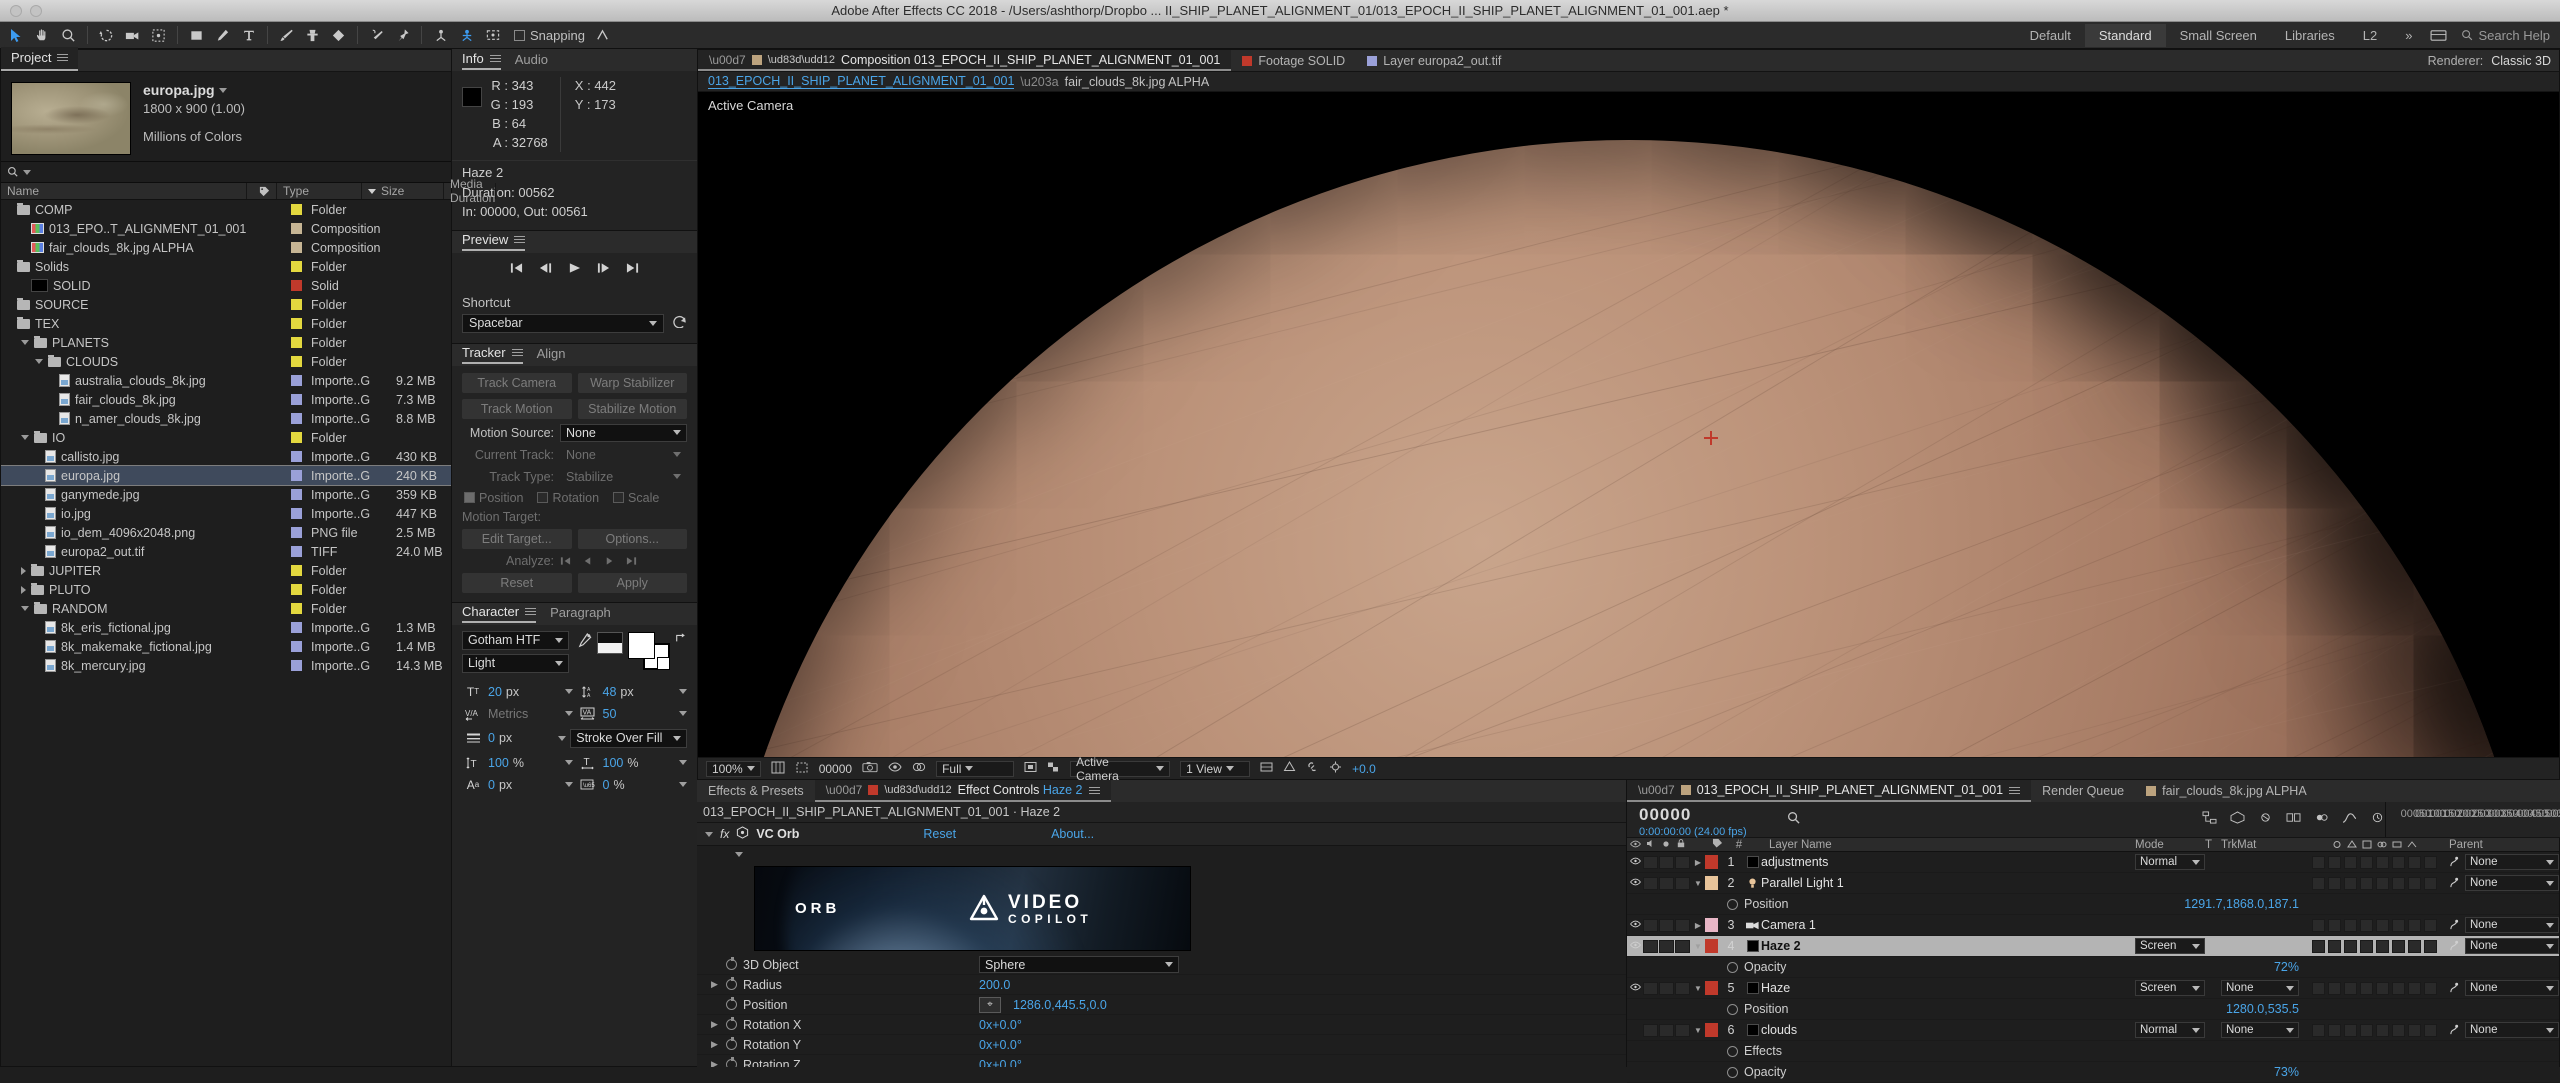 This screenshot has width=2560, height=1083. What do you see at coordinates (402, 35) in the screenshot?
I see `puppet-pin-tool-icon` at bounding box center [402, 35].